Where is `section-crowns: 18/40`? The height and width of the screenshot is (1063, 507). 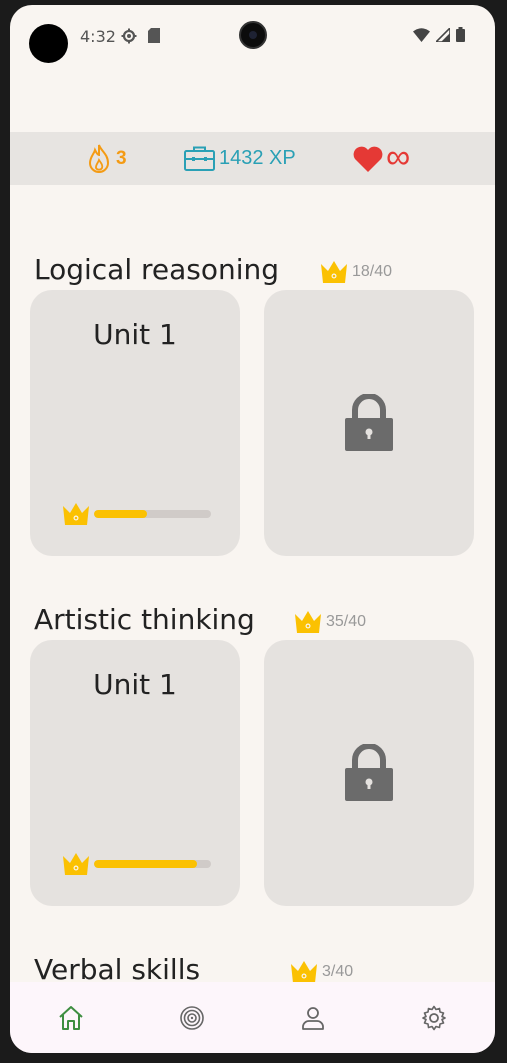 section-crowns: 18/40 is located at coordinates (356, 272).